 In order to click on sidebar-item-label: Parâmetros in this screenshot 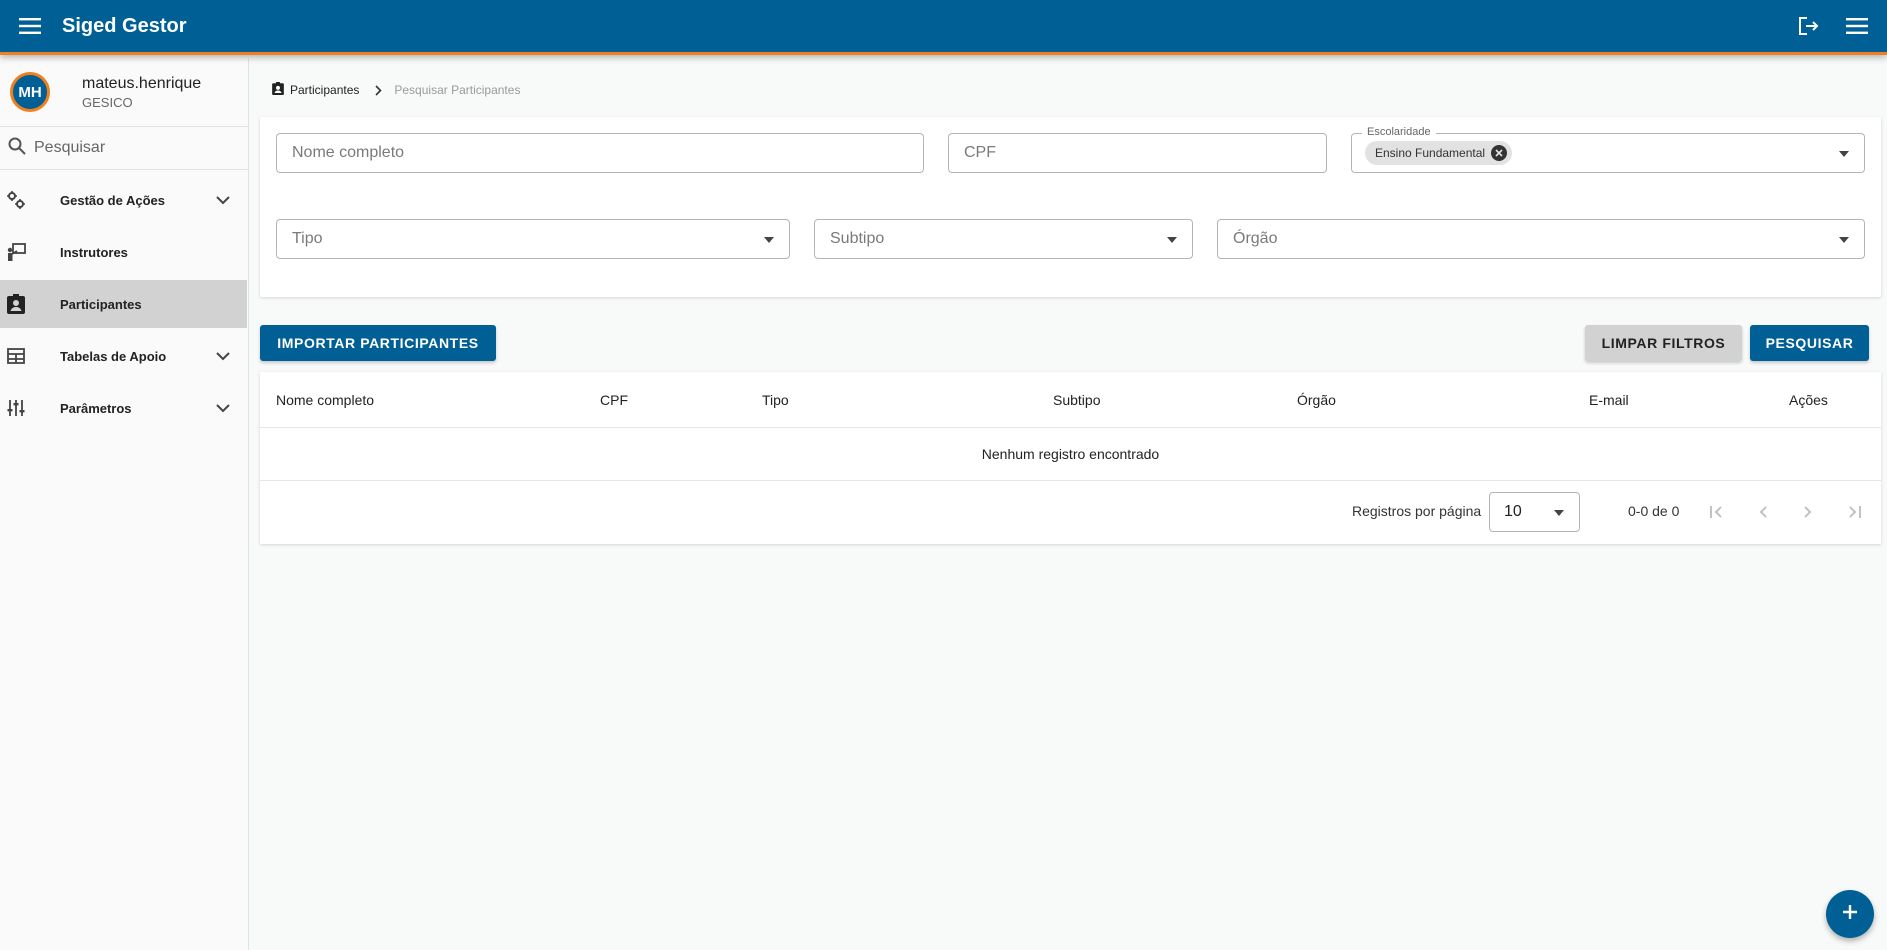, I will do `click(96, 408)`.